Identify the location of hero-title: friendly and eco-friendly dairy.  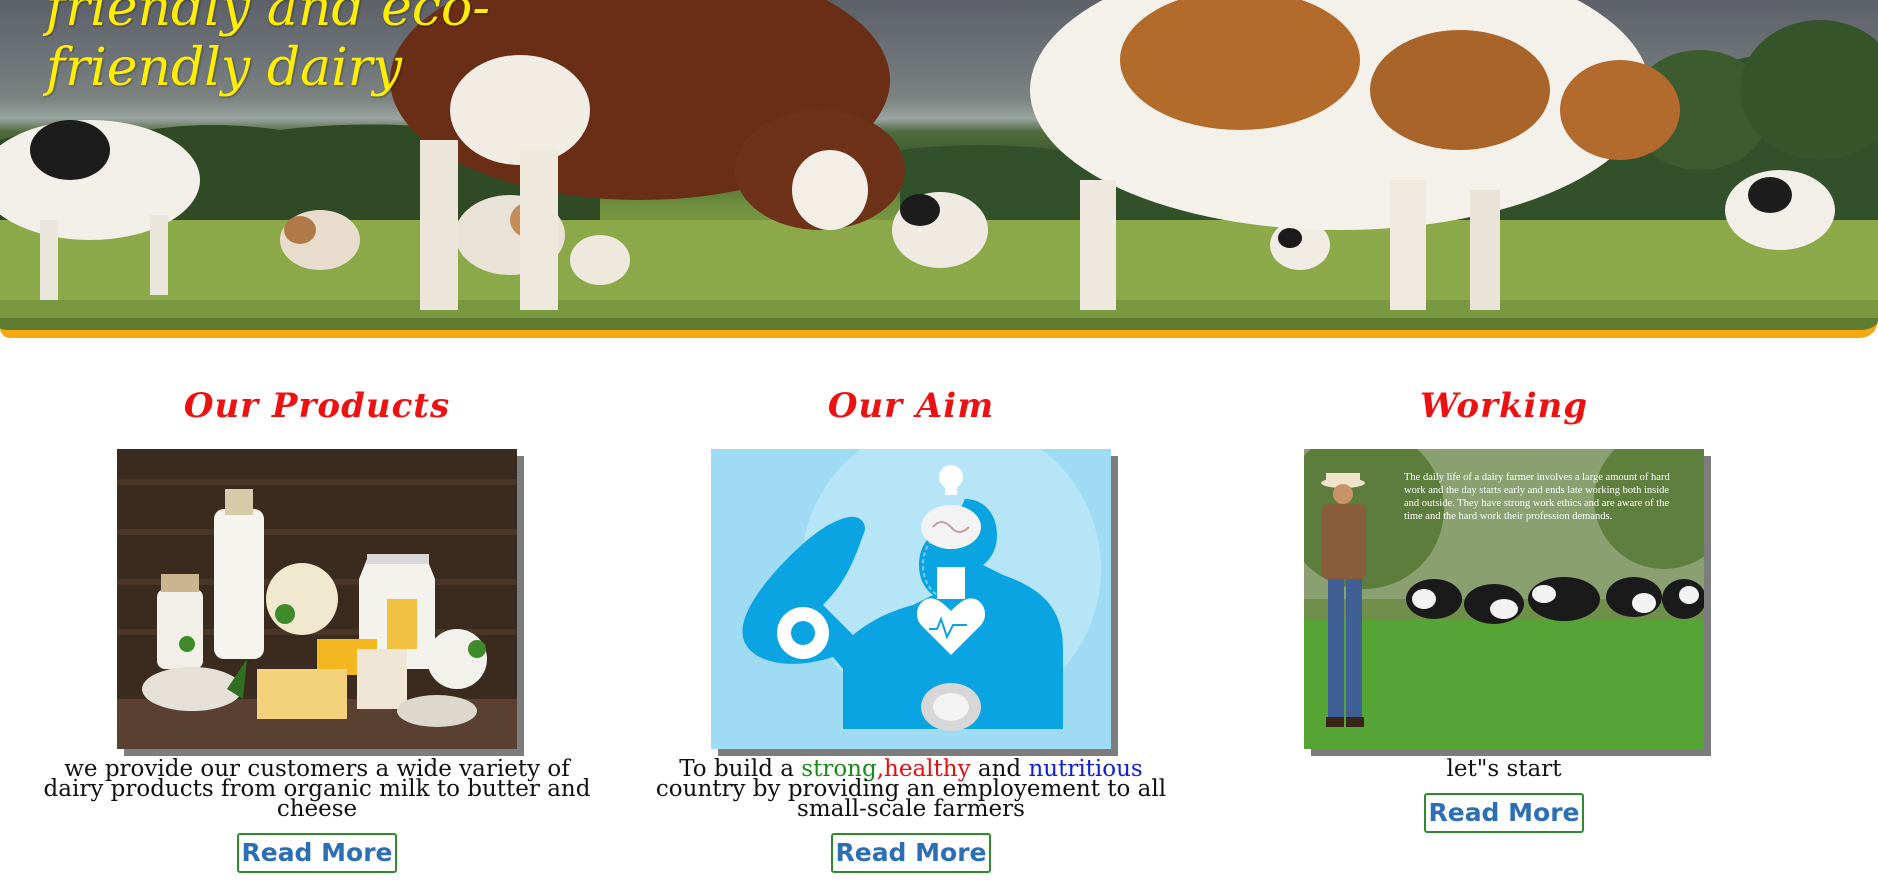
(268, 49).